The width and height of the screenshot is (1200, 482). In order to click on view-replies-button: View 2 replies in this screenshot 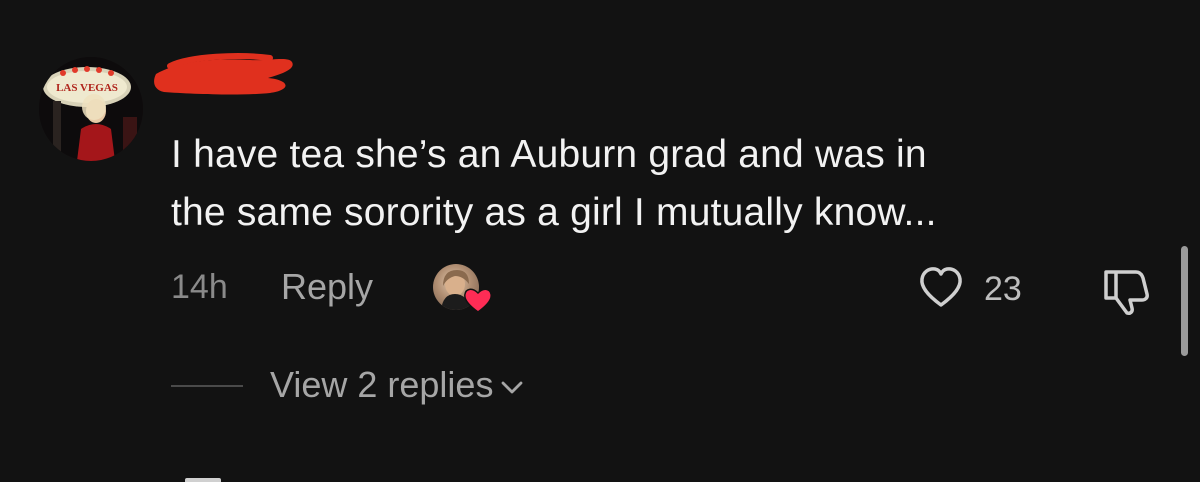, I will do `click(397, 385)`.